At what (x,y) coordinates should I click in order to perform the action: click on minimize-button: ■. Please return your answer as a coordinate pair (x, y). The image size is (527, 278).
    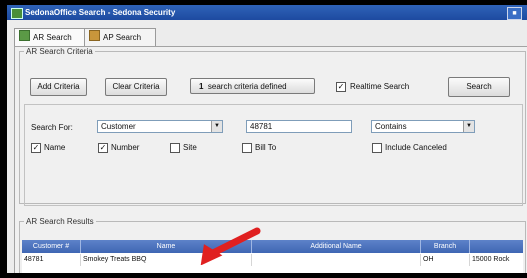
    Looking at the image, I should click on (514, 13).